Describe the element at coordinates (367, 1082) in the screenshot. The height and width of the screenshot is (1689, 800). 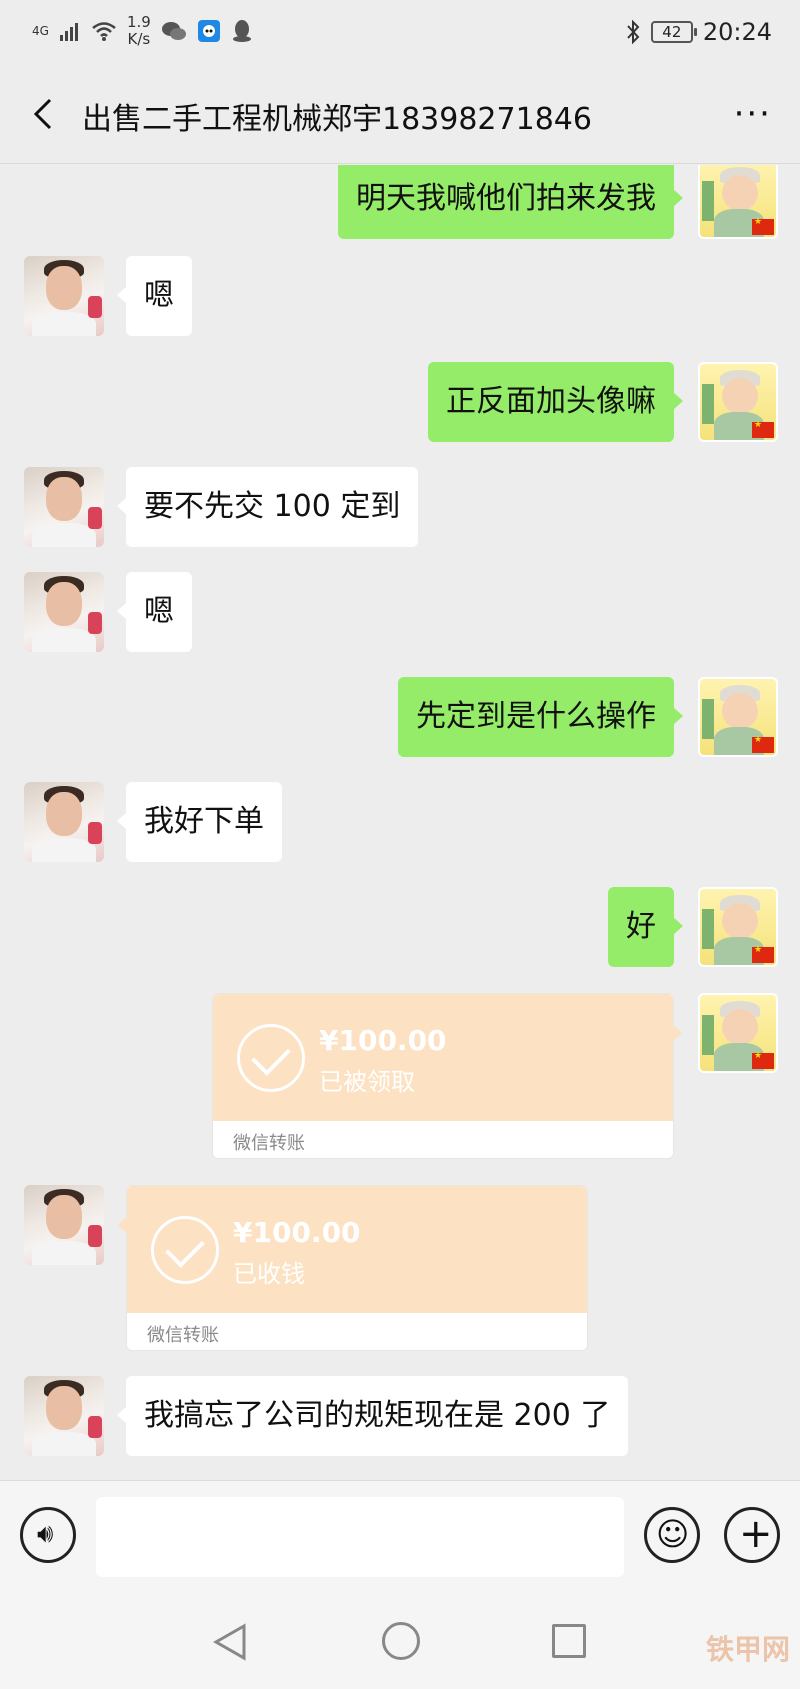
I see `transfer-status: 已被领取` at that location.